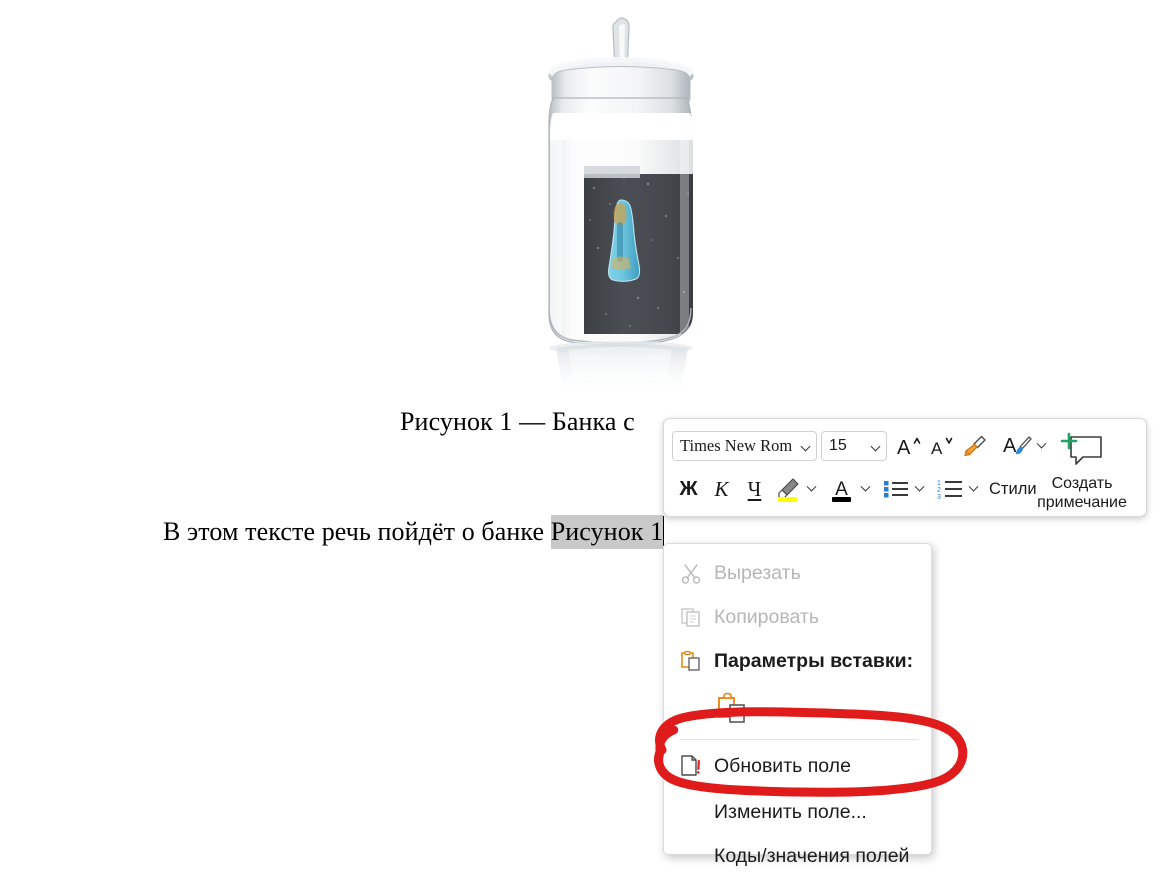 This screenshot has height=878, width=1174. What do you see at coordinates (865, 489) in the screenshot?
I see `font-color-dropdown-arrow` at bounding box center [865, 489].